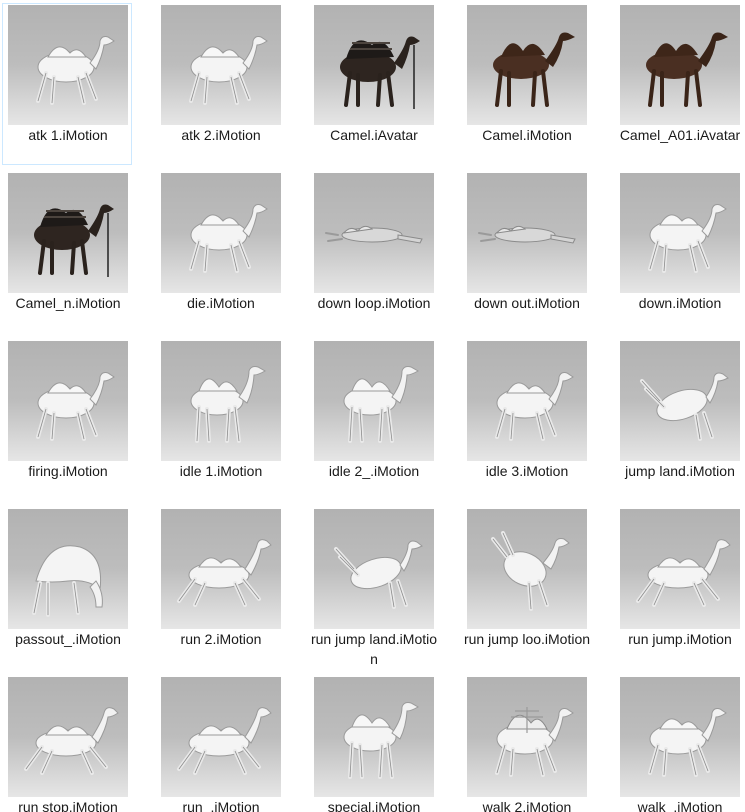 The height and width of the screenshot is (812, 745). Describe the element at coordinates (374, 471) in the screenshot. I see `file-name-label: idle 2_.iMotion` at that location.